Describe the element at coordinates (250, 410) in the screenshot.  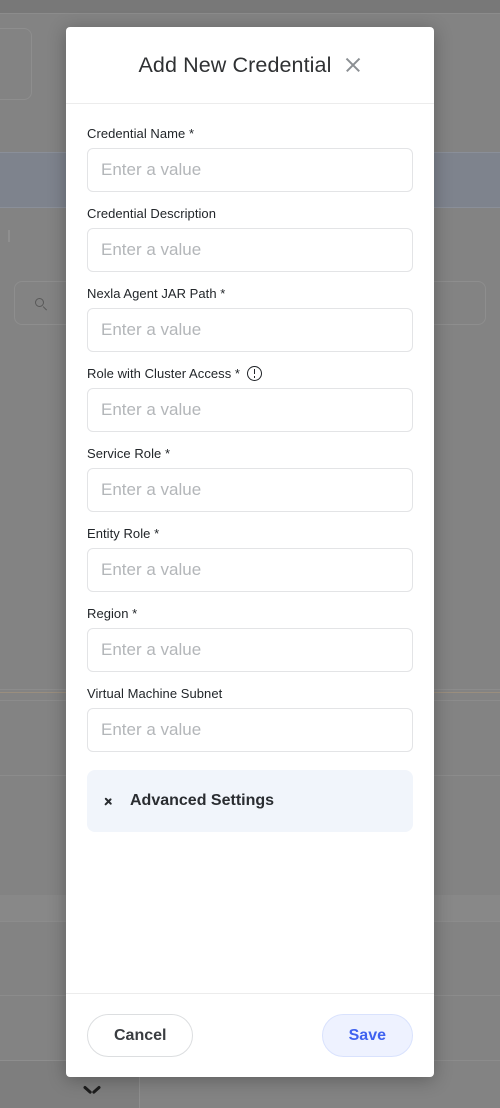
I see `input-role-with-cluster-access` at that location.